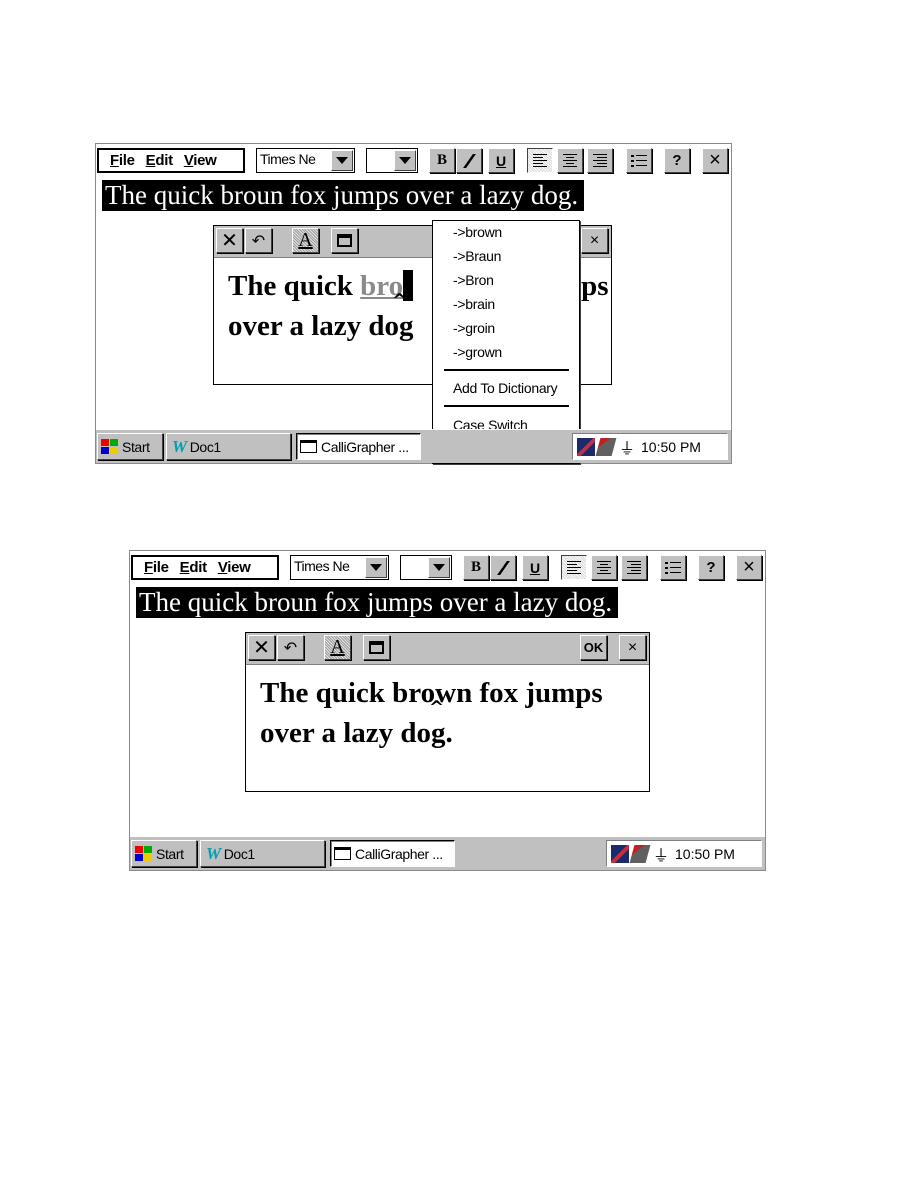 This screenshot has width=918, height=1188. I want to click on add-to-dictionary-item: Add To Dictionary, so click(505, 388).